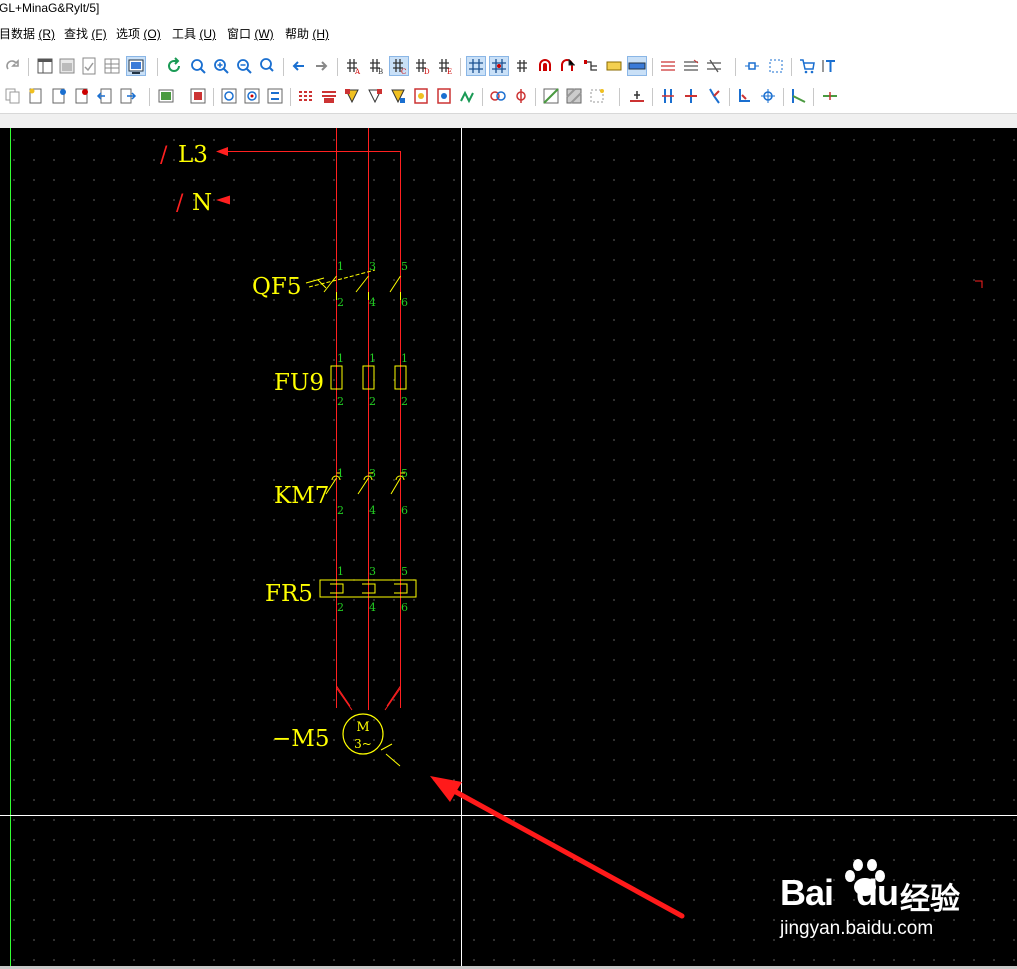 The height and width of the screenshot is (969, 1017). Describe the element at coordinates (714, 96) in the screenshot. I see `angle-icon` at that location.